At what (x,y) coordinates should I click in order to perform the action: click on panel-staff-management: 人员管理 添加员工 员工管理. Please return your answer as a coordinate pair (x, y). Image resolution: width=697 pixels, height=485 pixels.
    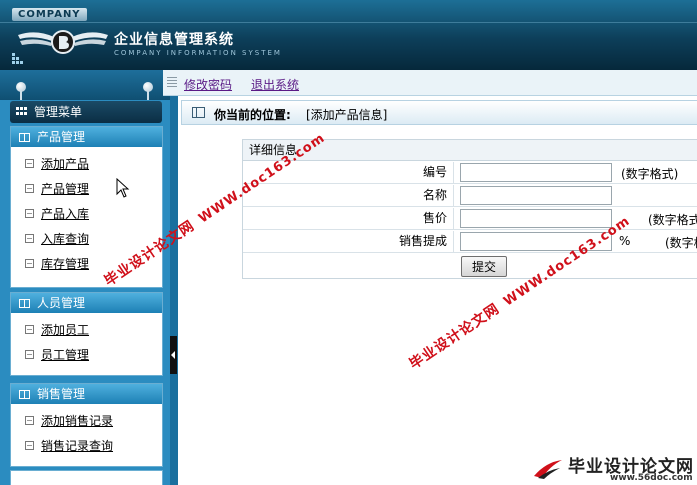
    Looking at the image, I should click on (86, 334).